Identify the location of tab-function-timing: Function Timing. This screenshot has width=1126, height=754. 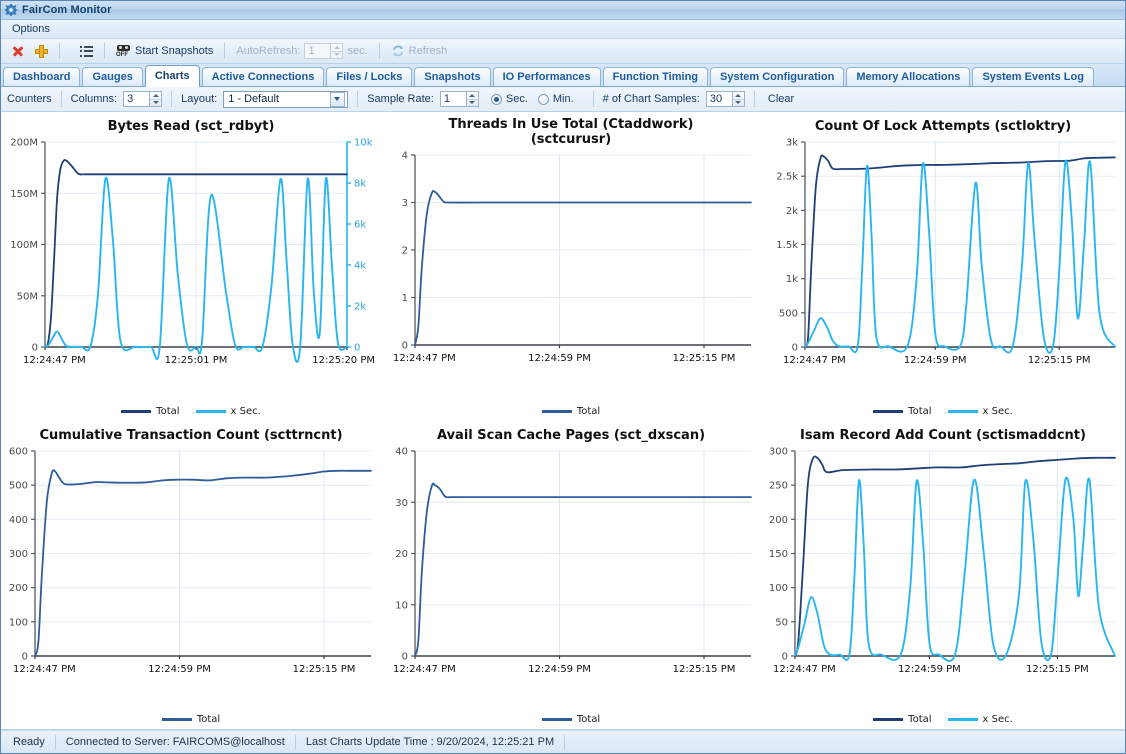
(655, 76).